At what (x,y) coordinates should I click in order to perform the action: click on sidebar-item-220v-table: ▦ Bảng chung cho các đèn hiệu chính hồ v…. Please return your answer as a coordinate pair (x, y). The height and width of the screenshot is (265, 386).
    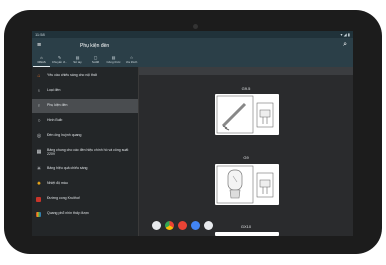
    Looking at the image, I should click on (85, 152).